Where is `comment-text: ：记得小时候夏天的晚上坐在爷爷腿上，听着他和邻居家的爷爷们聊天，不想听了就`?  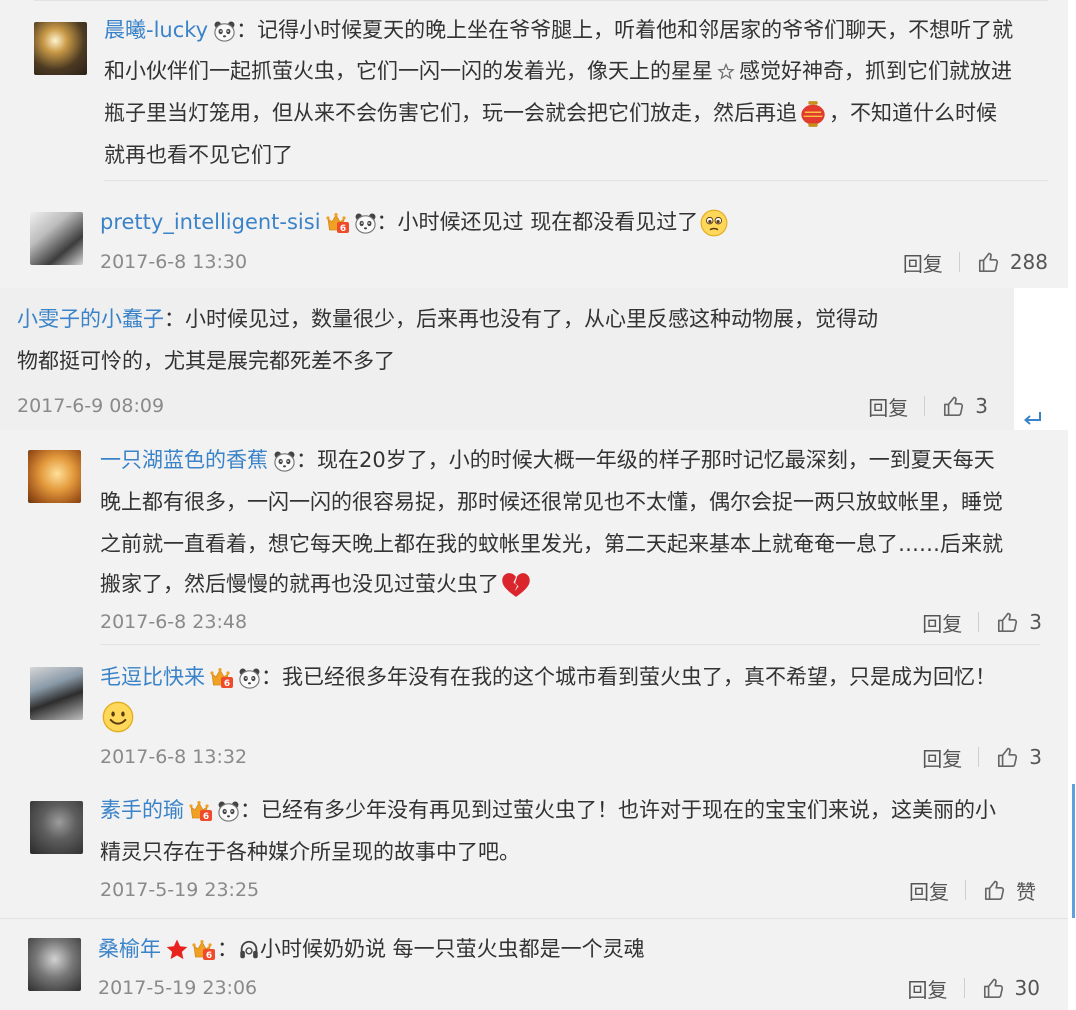
comment-text: ：记得小时候夏天的晚上坐在爷爷腿上，听着他和邻居家的爷爷们聊天，不想听了就 is located at coordinates (625, 30).